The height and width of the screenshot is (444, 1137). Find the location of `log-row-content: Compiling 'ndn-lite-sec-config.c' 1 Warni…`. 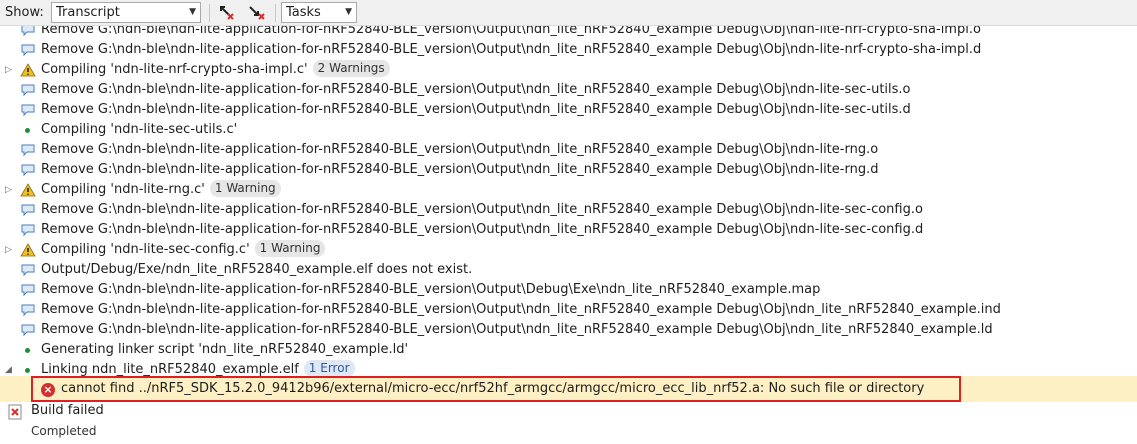

log-row-content: Compiling 'ndn-lite-sec-config.c' 1 Warni… is located at coordinates (183, 250).